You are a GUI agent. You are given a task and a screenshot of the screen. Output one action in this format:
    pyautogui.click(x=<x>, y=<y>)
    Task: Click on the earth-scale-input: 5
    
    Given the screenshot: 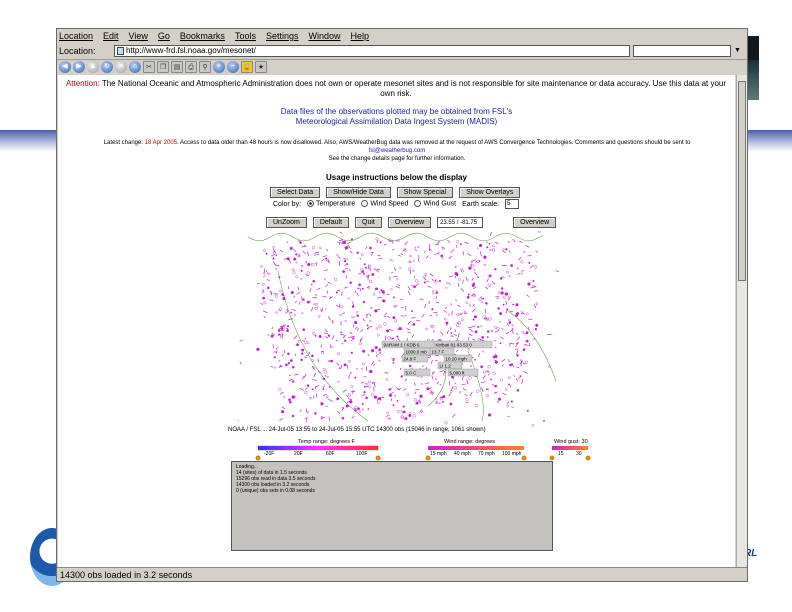 What is the action you would take?
    pyautogui.click(x=512, y=204)
    